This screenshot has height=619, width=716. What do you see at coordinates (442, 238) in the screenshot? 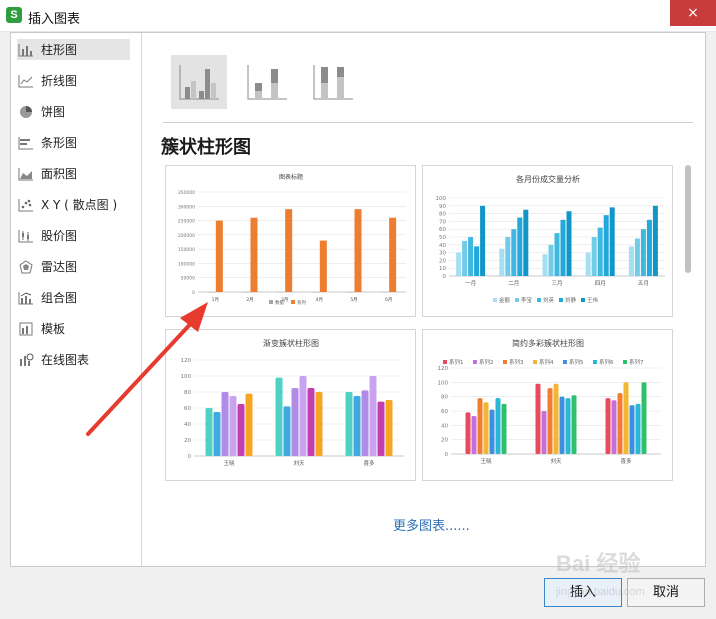
I see `y-tick-label: 50` at bounding box center [442, 238].